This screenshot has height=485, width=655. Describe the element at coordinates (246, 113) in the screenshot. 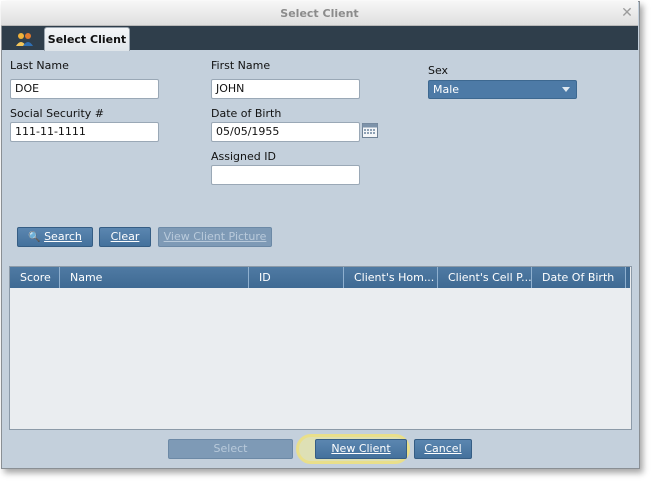

I see `dob-label: Date of Birth` at that location.